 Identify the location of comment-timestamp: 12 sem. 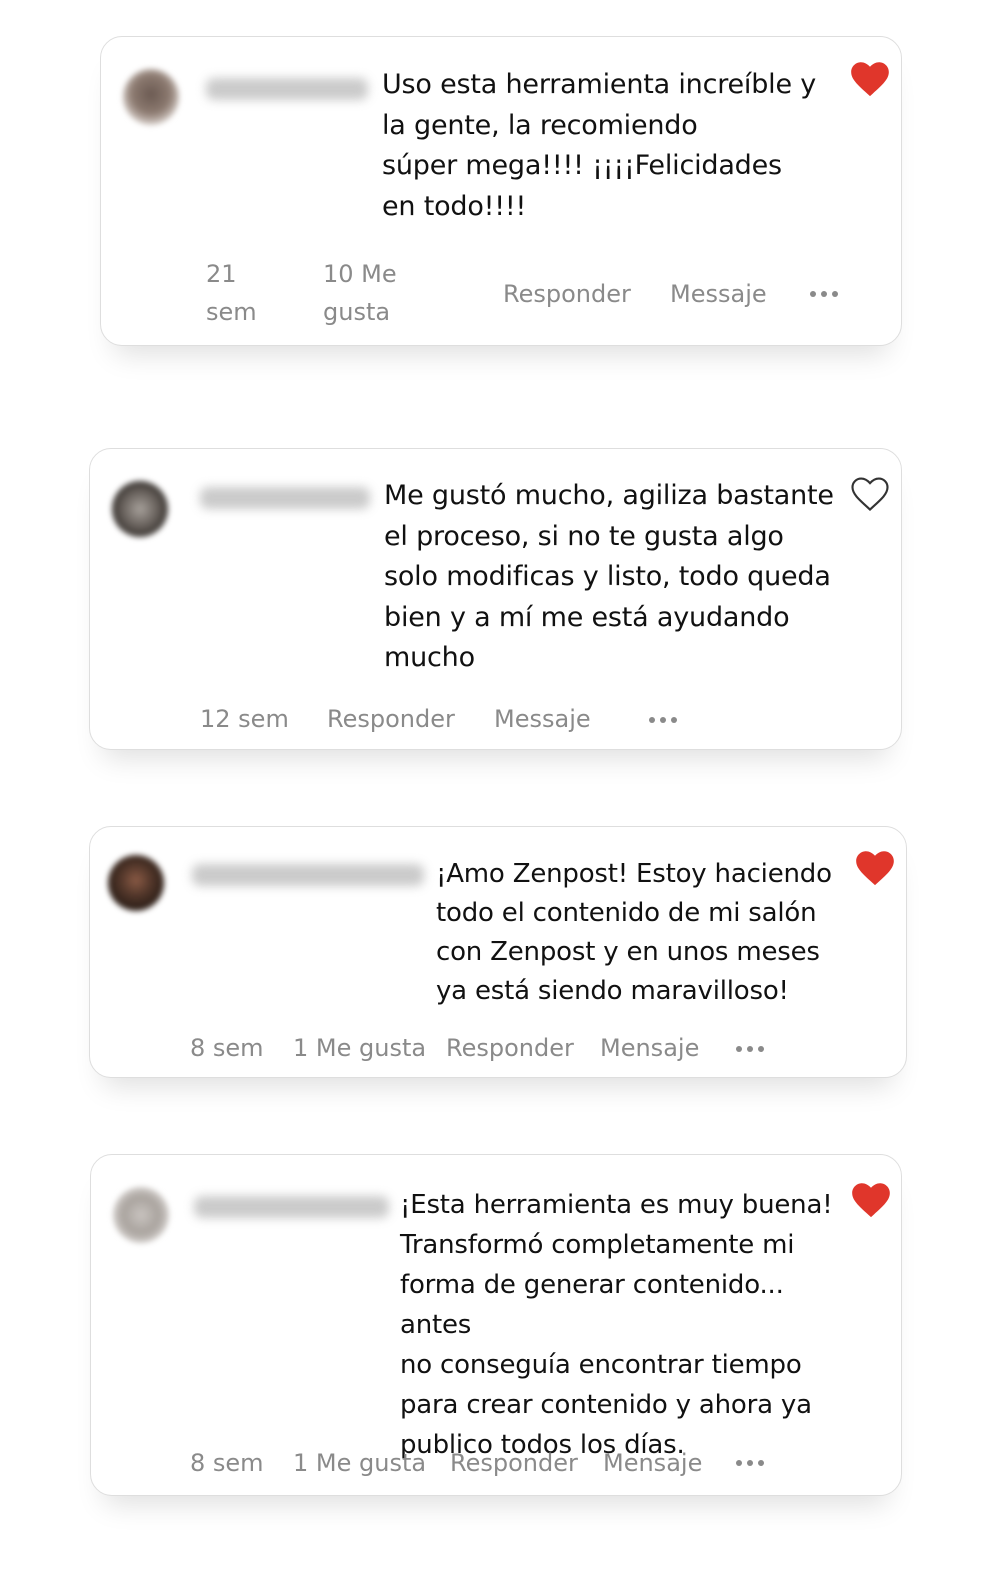
(244, 719).